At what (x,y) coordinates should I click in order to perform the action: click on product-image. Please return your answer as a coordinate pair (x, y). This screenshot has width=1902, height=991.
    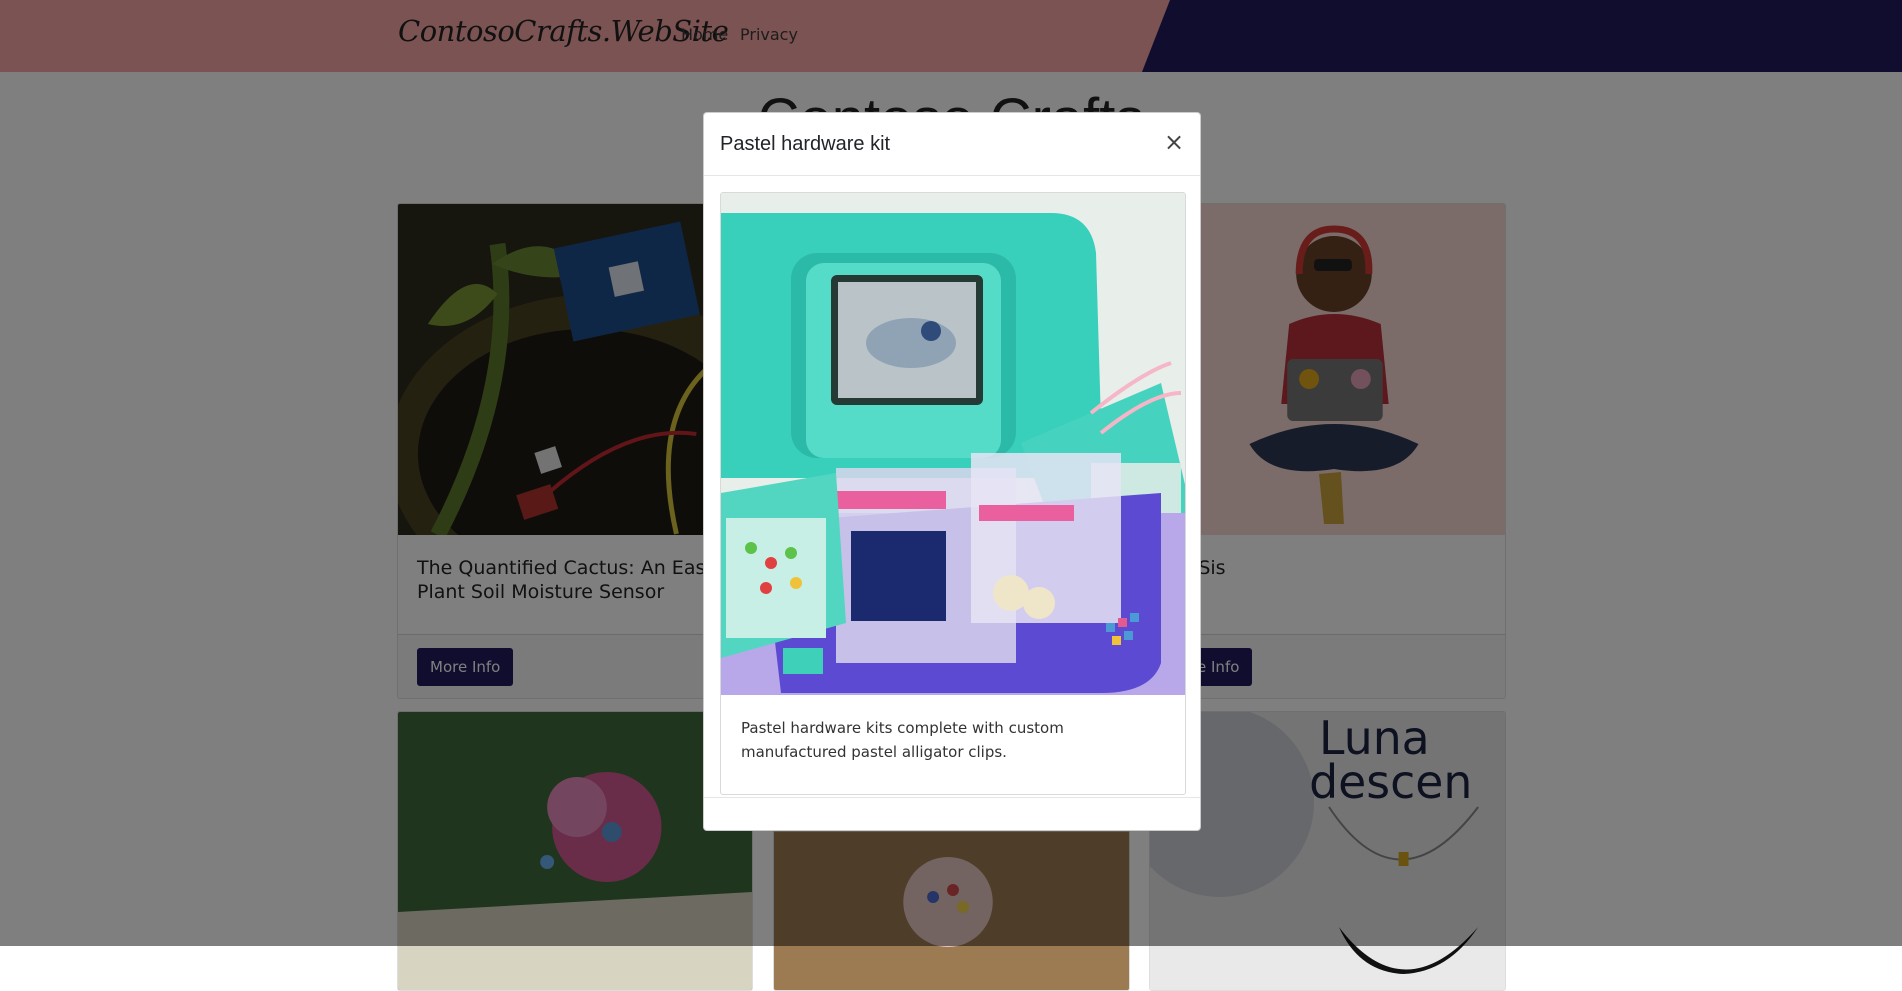
    Looking at the image, I should click on (953, 444).